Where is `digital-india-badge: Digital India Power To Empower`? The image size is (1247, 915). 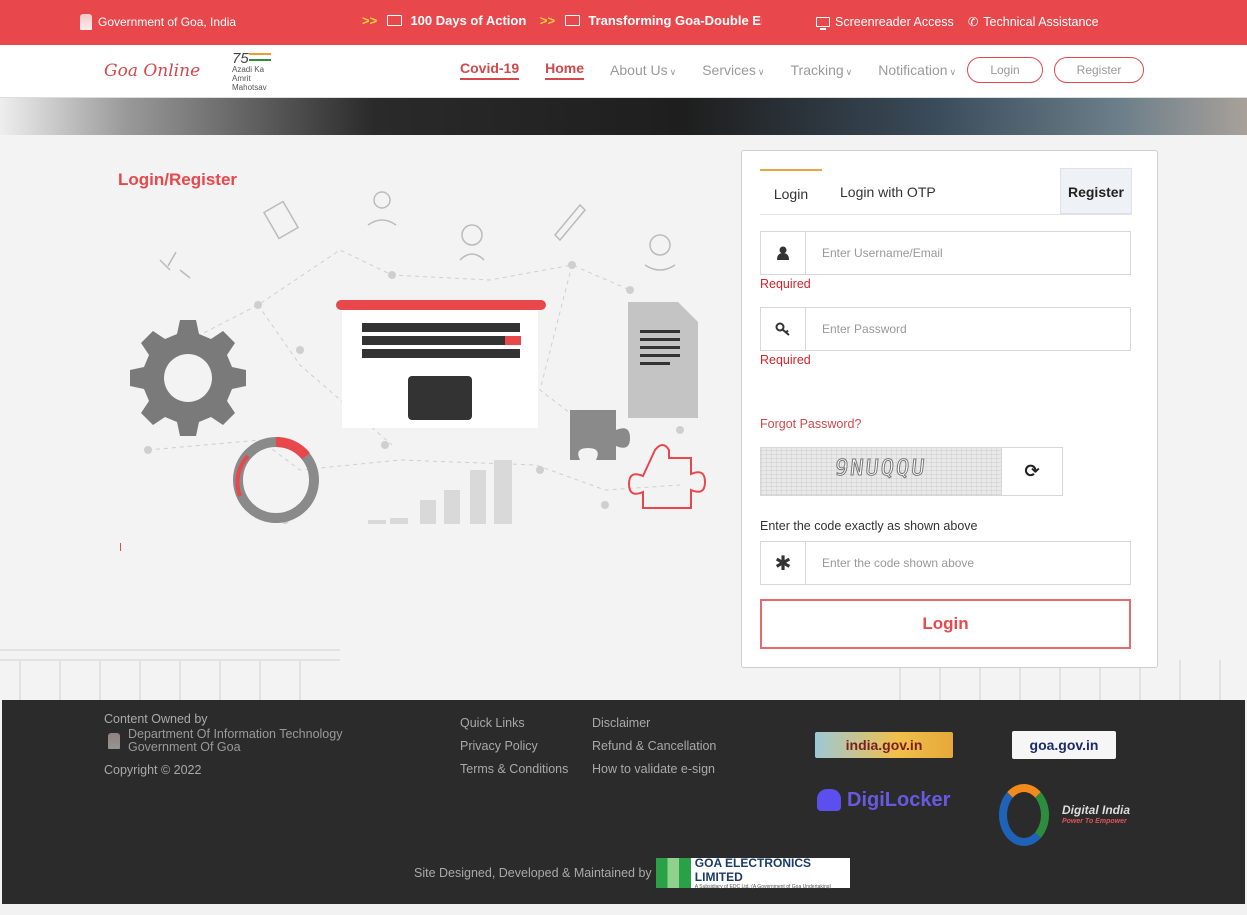
digital-india-badge: Digital India Power To Empower is located at coordinates (1062, 816).